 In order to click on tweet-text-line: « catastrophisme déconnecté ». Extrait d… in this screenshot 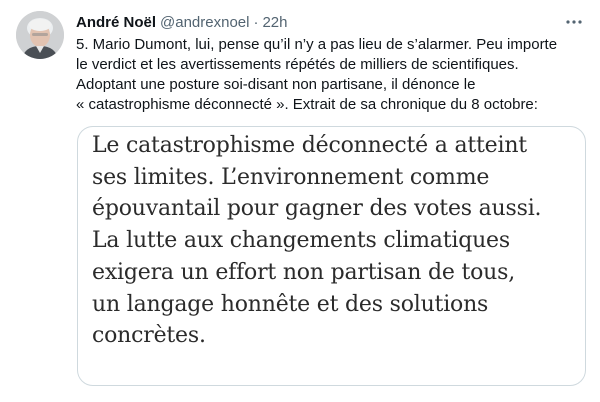, I will do `click(307, 104)`.